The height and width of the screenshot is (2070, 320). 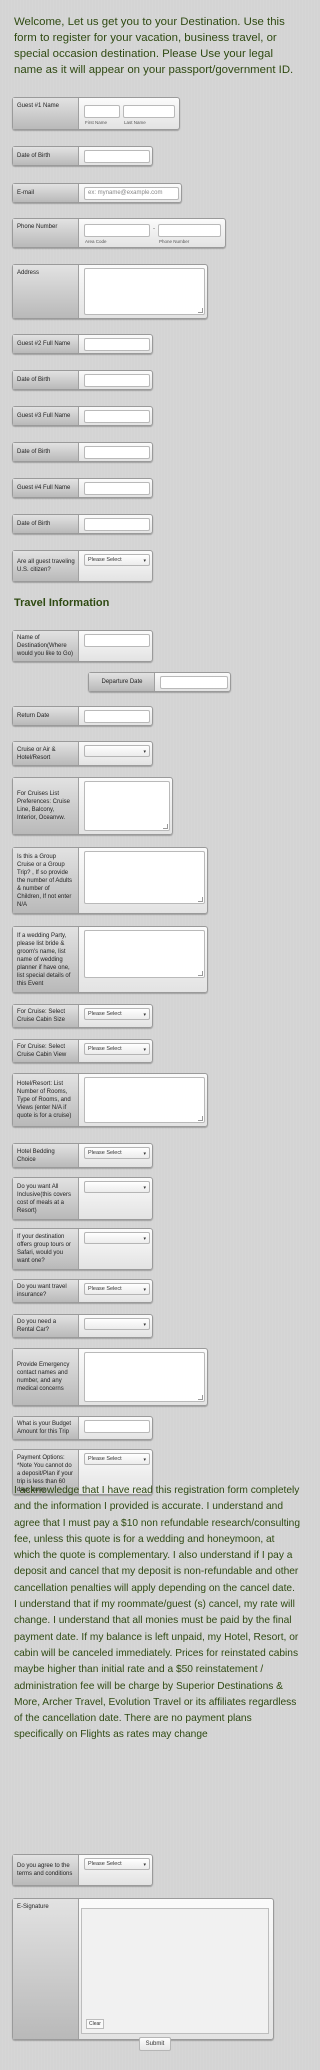 What do you see at coordinates (174, 241) in the screenshot?
I see `phone-number-sublabel: Phone Number` at bounding box center [174, 241].